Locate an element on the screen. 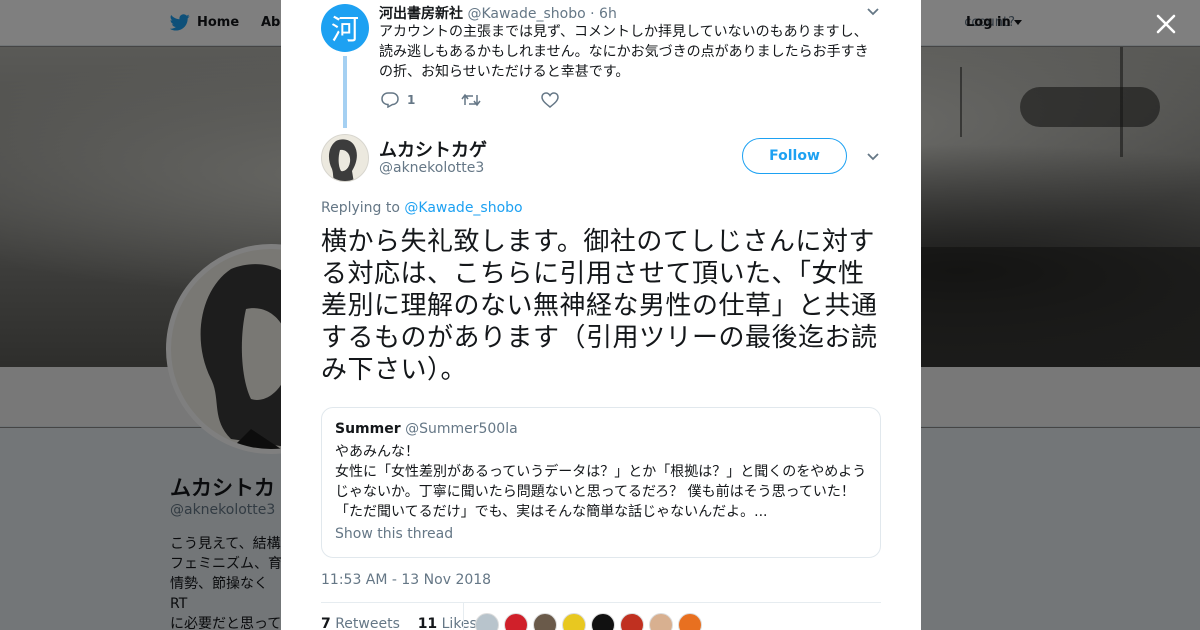 This screenshot has height=630, width=1200. parent-tweet-header: 河出書房新社 @Kawade_shobo · 6h is located at coordinates (498, 13).